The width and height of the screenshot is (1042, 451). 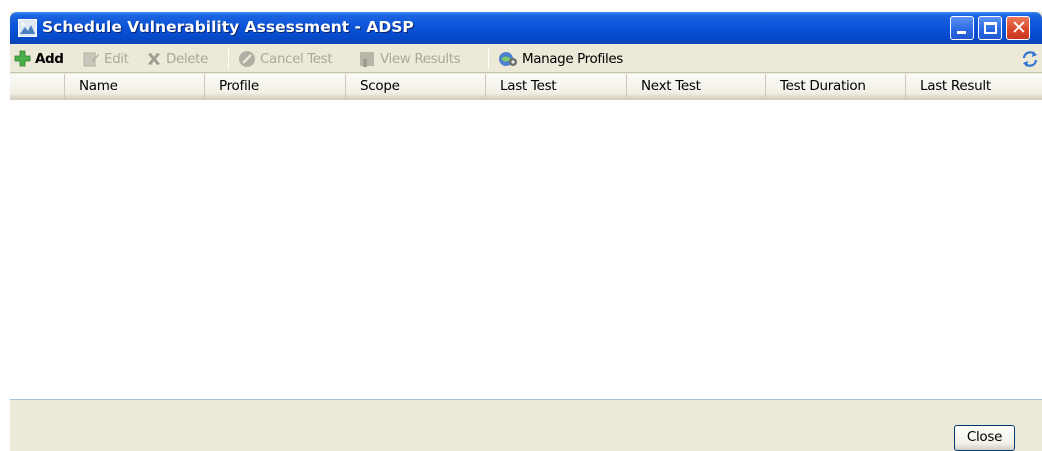 What do you see at coordinates (508, 58) in the screenshot?
I see `manage-profiles-icon` at bounding box center [508, 58].